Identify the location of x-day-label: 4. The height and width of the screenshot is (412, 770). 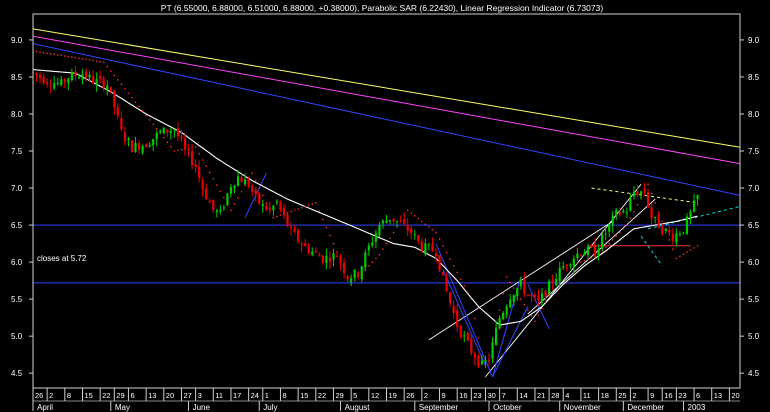
(567, 395).